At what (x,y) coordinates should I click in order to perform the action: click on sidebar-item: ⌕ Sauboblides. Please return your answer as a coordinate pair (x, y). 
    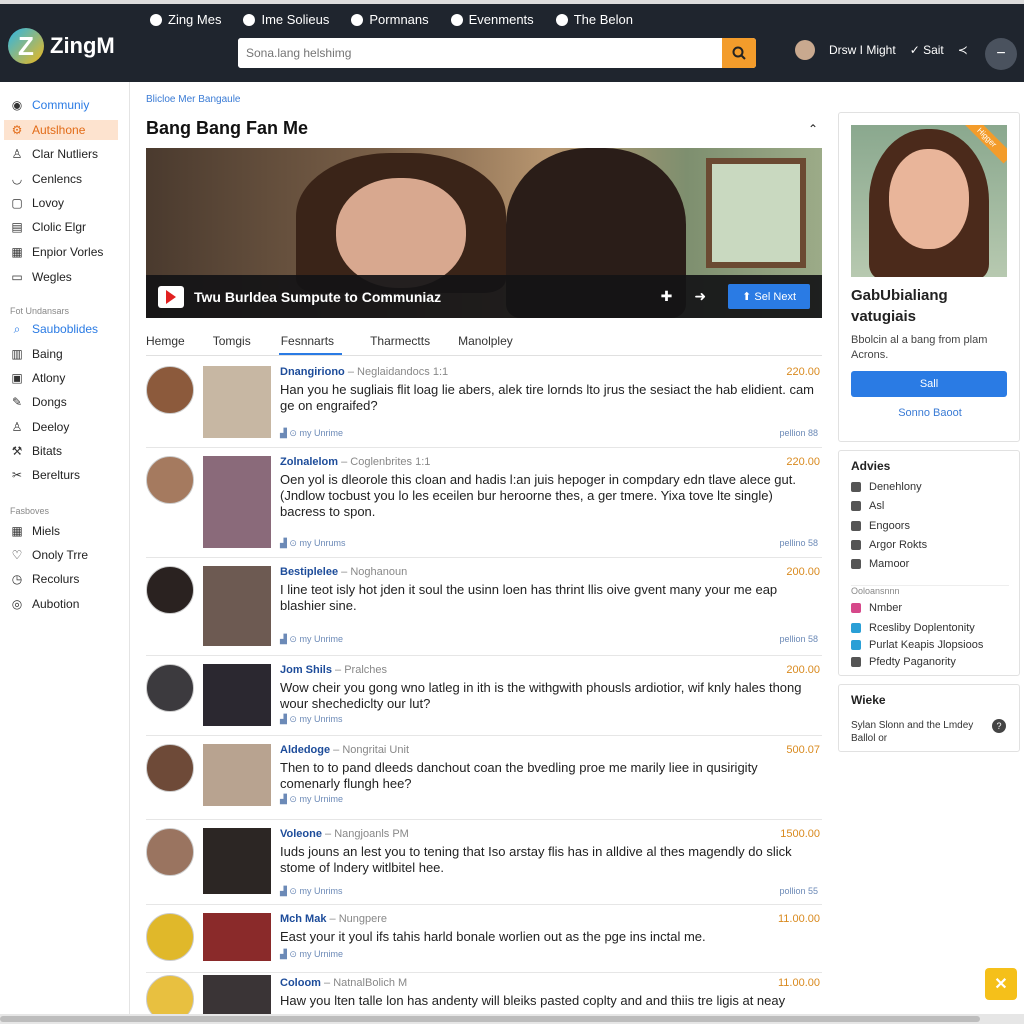
    Looking at the image, I should click on (54, 329).